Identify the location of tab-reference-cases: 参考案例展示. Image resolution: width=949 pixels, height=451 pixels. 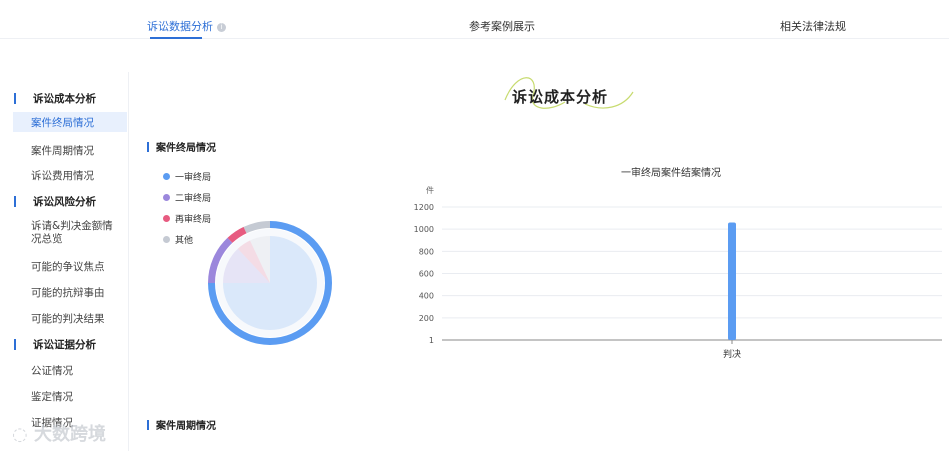
(502, 26).